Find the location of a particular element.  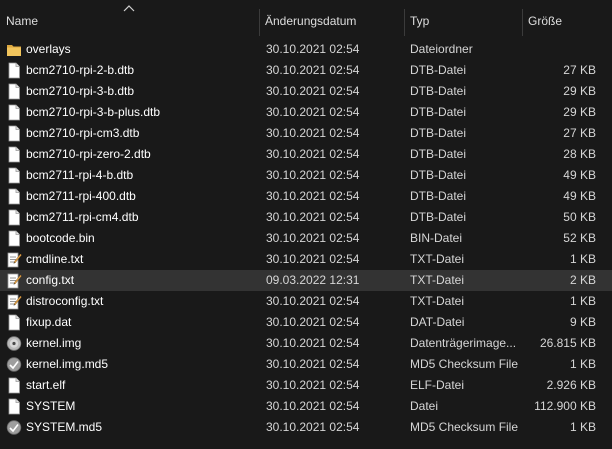

file-name: fixup.dat is located at coordinates (49, 322).